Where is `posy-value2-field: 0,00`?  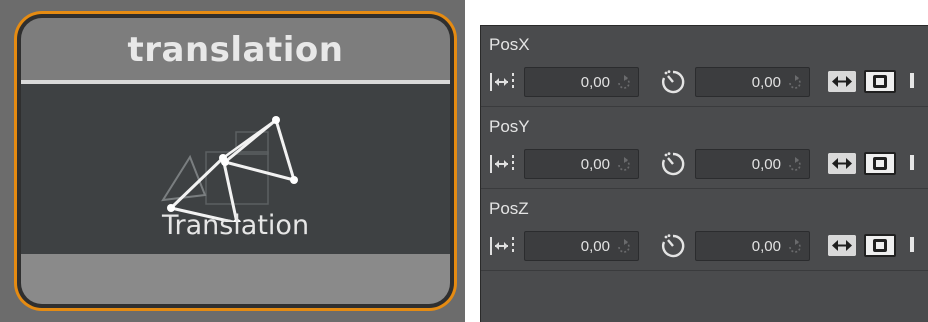
posy-value2-field: 0,00 is located at coordinates (752, 164).